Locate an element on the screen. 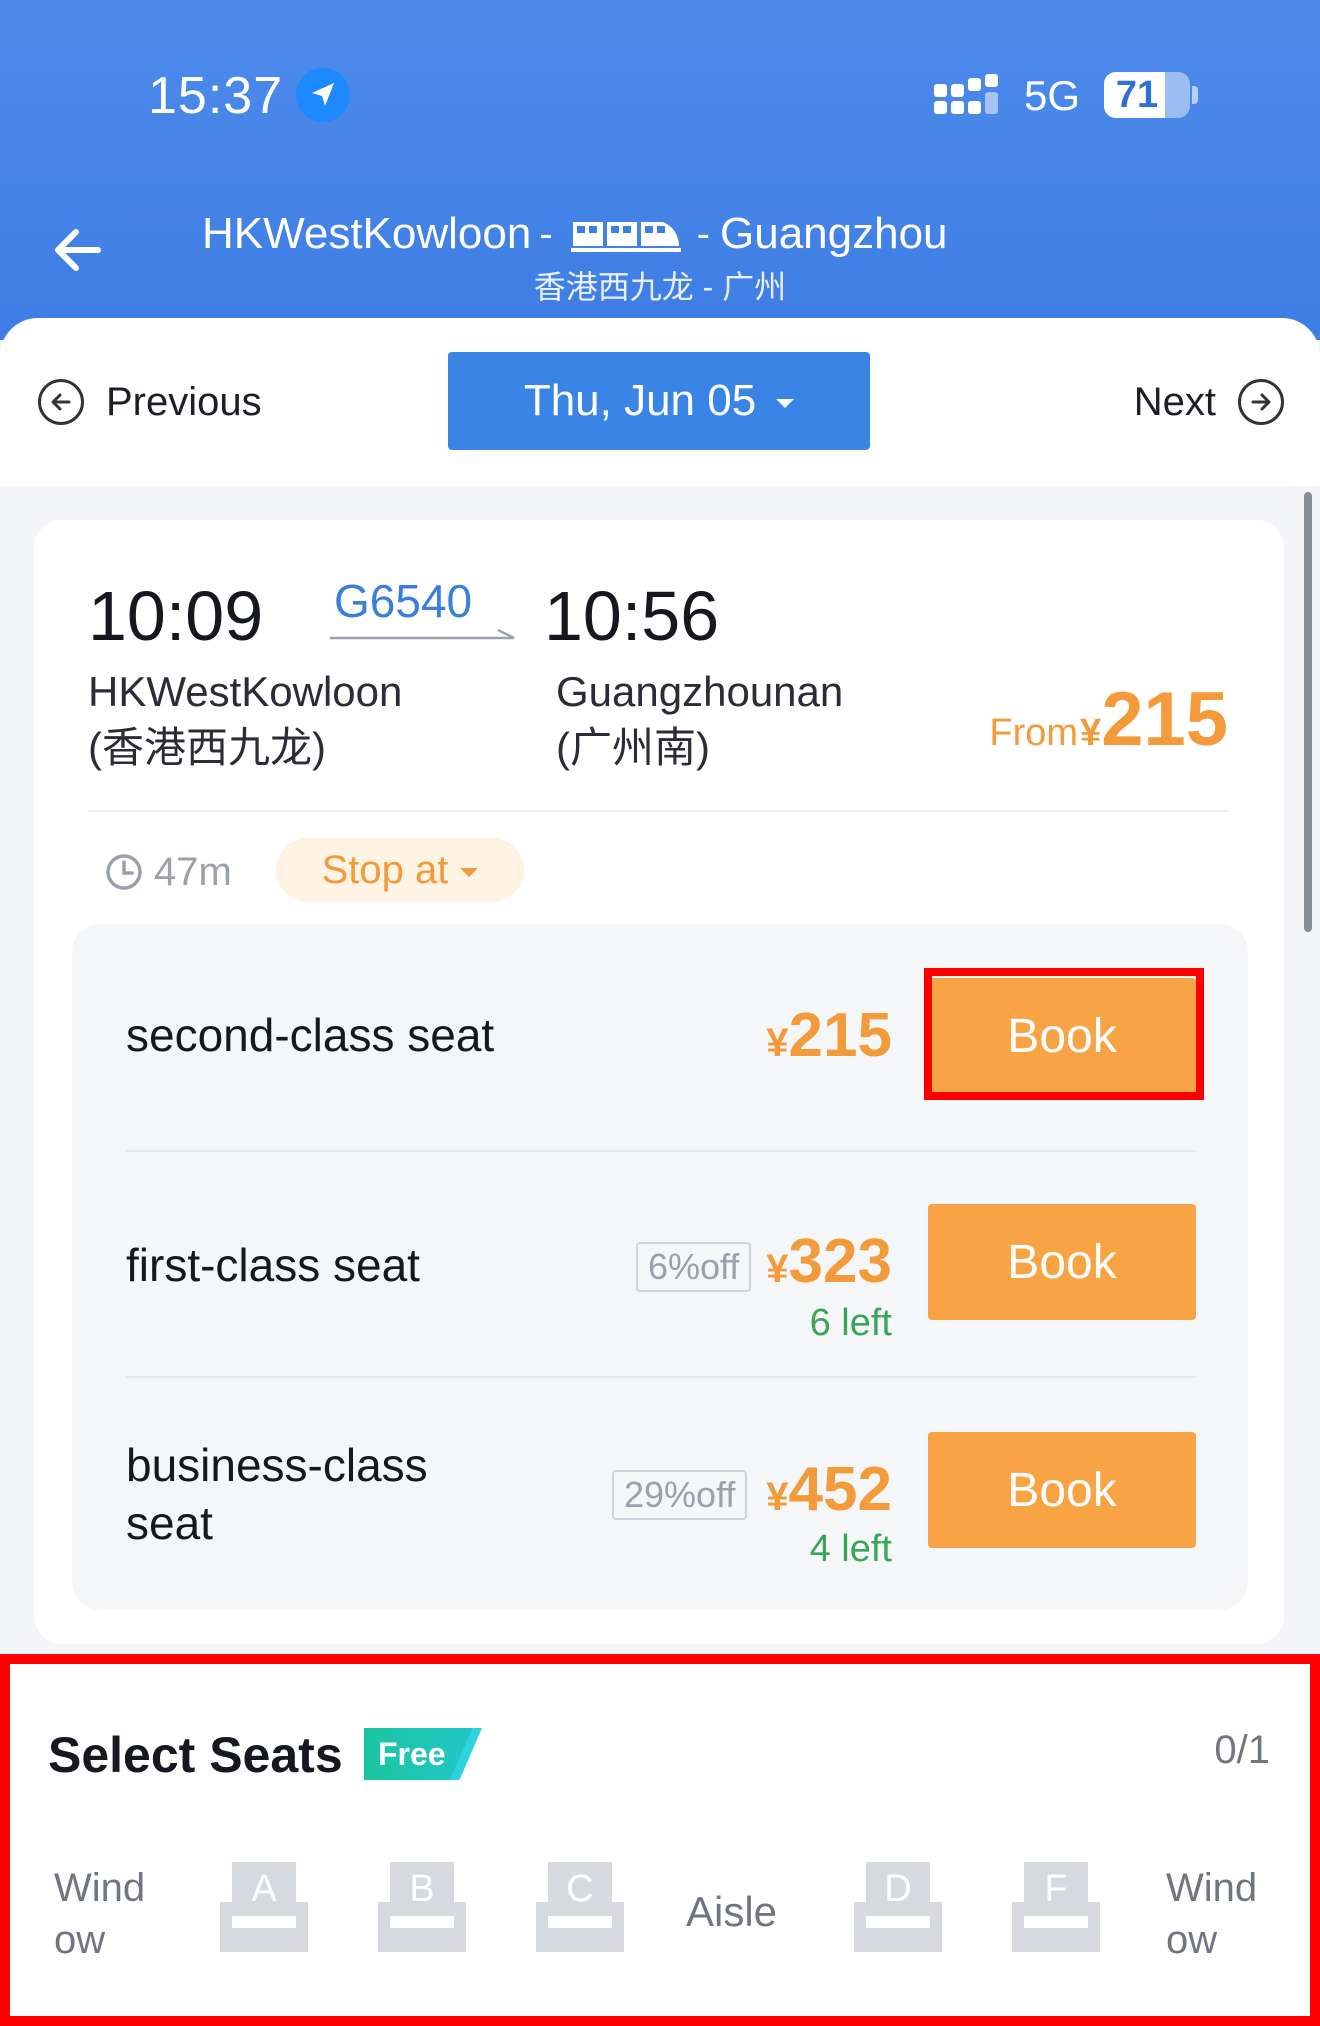  next-circle-arrow-icon is located at coordinates (1261, 402).